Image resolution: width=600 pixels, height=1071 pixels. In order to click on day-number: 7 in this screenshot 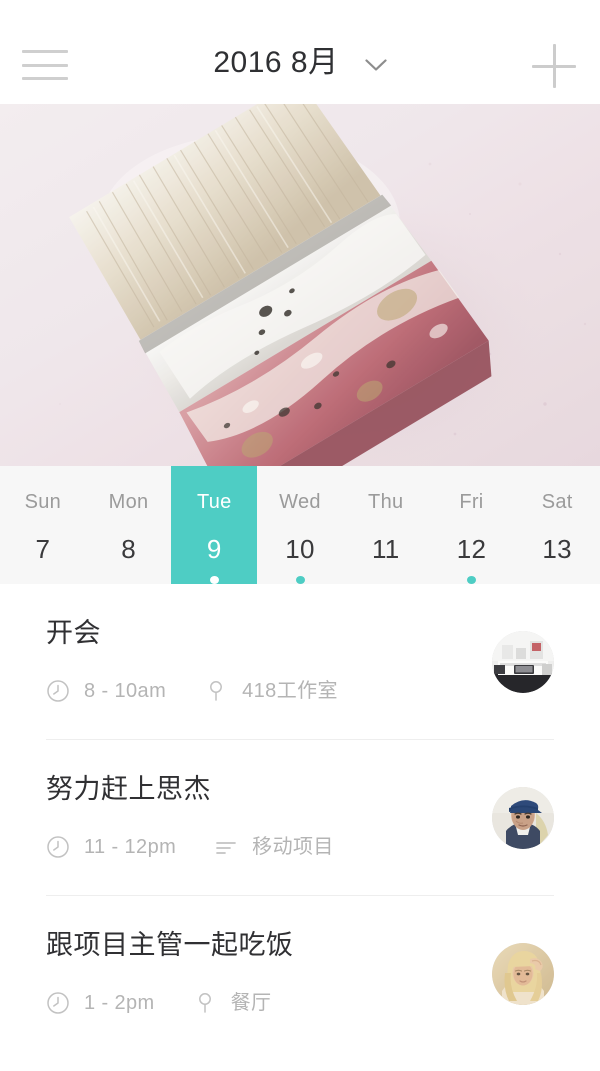, I will do `click(43, 549)`.